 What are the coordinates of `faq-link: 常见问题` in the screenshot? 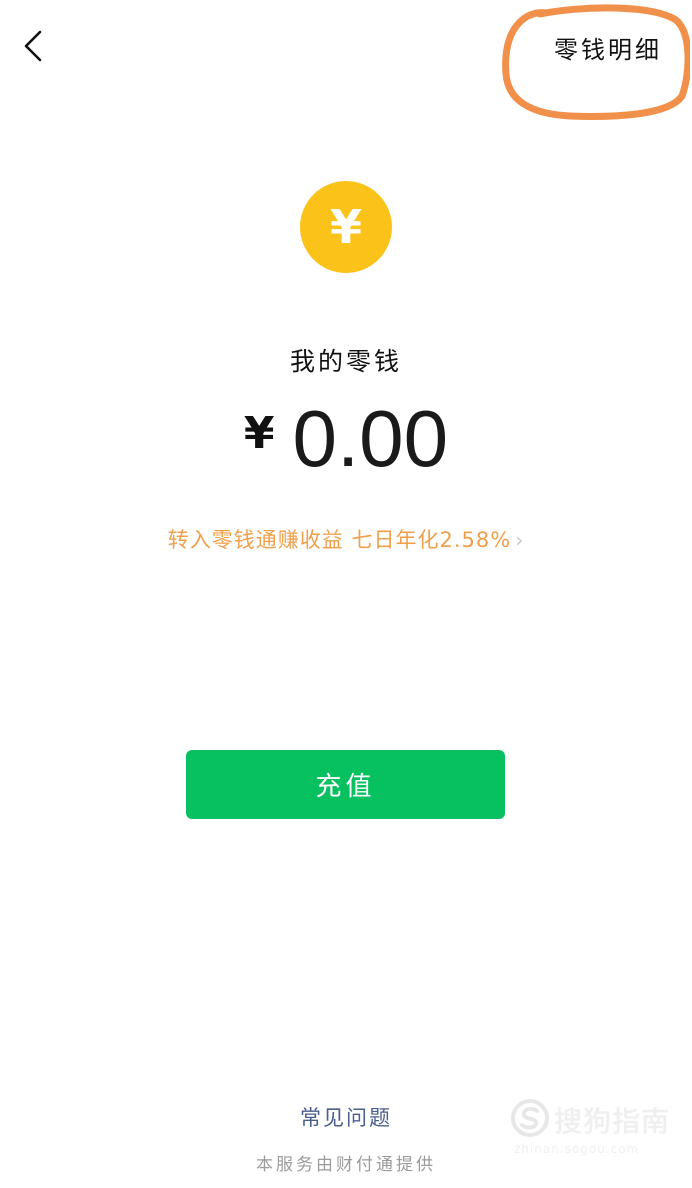 It's located at (346, 1117).